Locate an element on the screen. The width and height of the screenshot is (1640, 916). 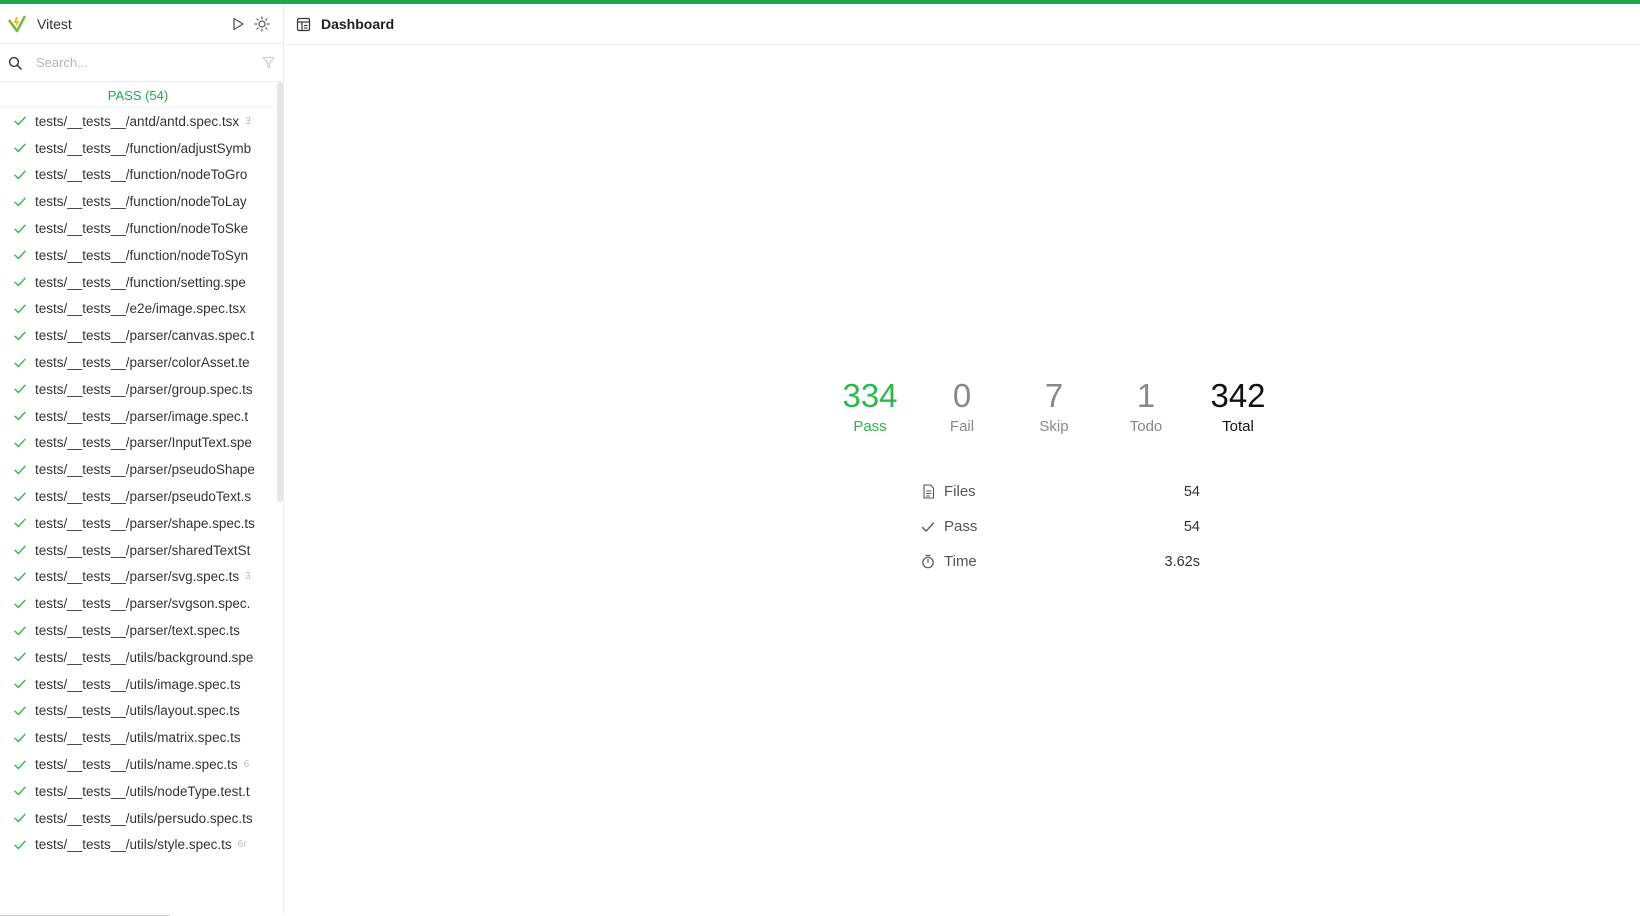
file-list-item: tests/__tests__/parser/svg.spec.ts 3 is located at coordinates (138, 577).